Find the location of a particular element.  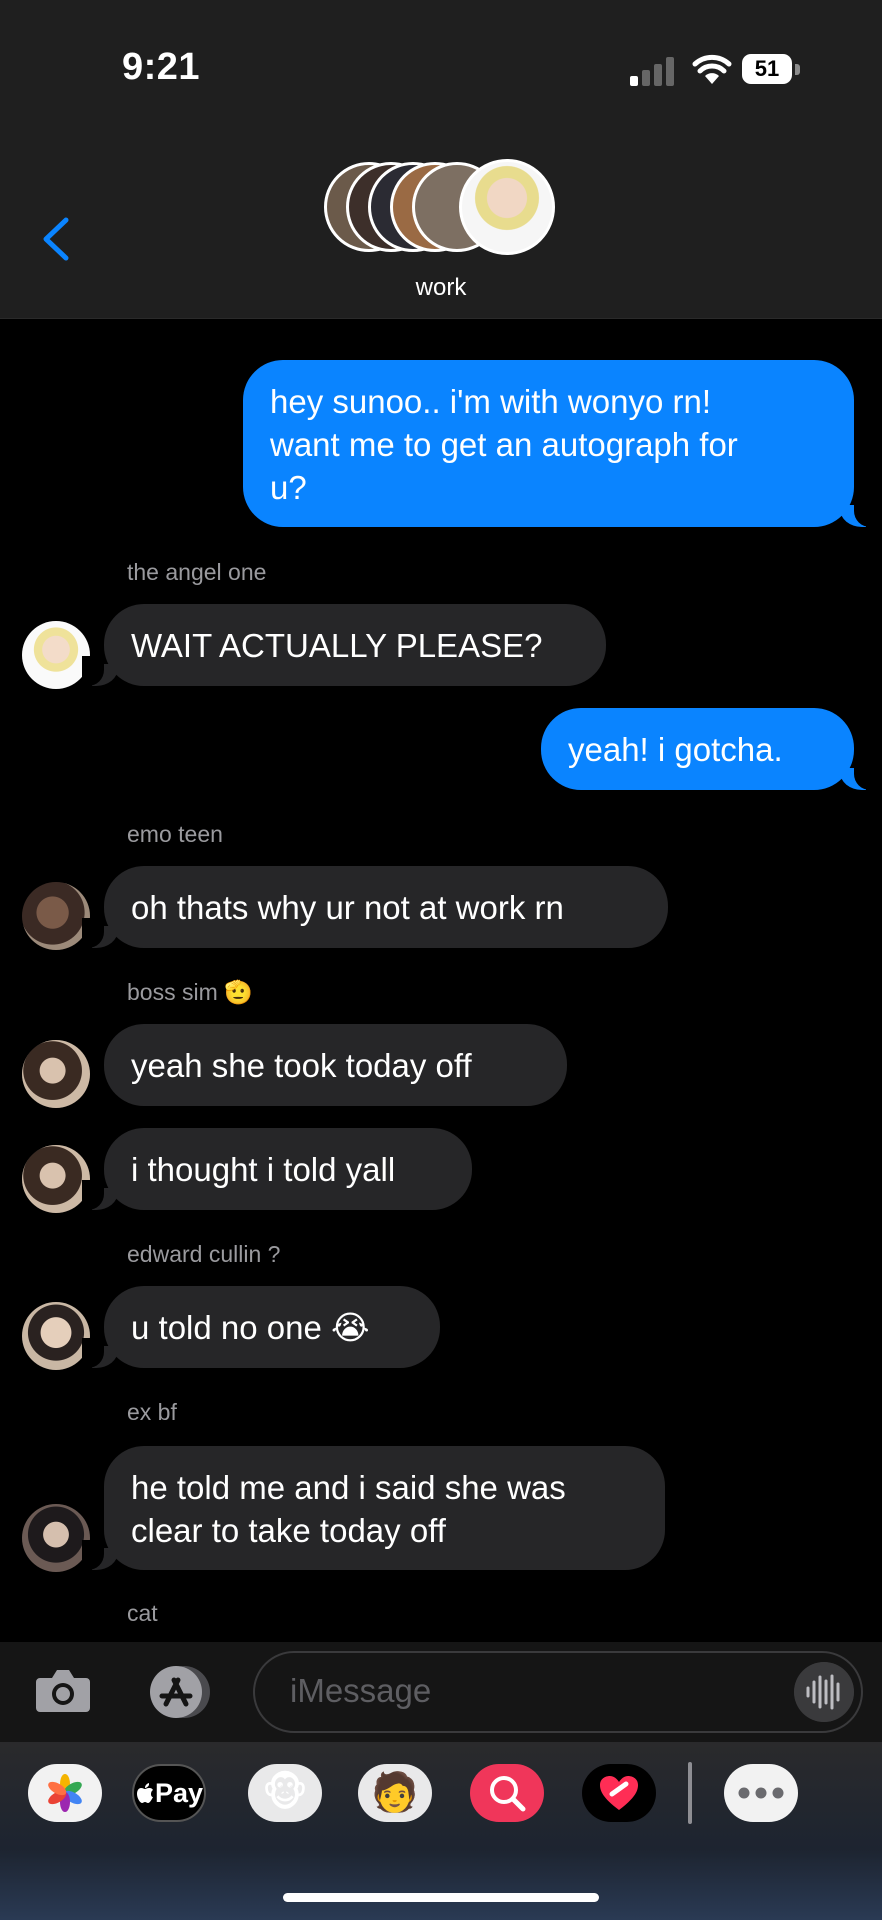

incoming-message: i thought i told yall is located at coordinates (277, 1169).